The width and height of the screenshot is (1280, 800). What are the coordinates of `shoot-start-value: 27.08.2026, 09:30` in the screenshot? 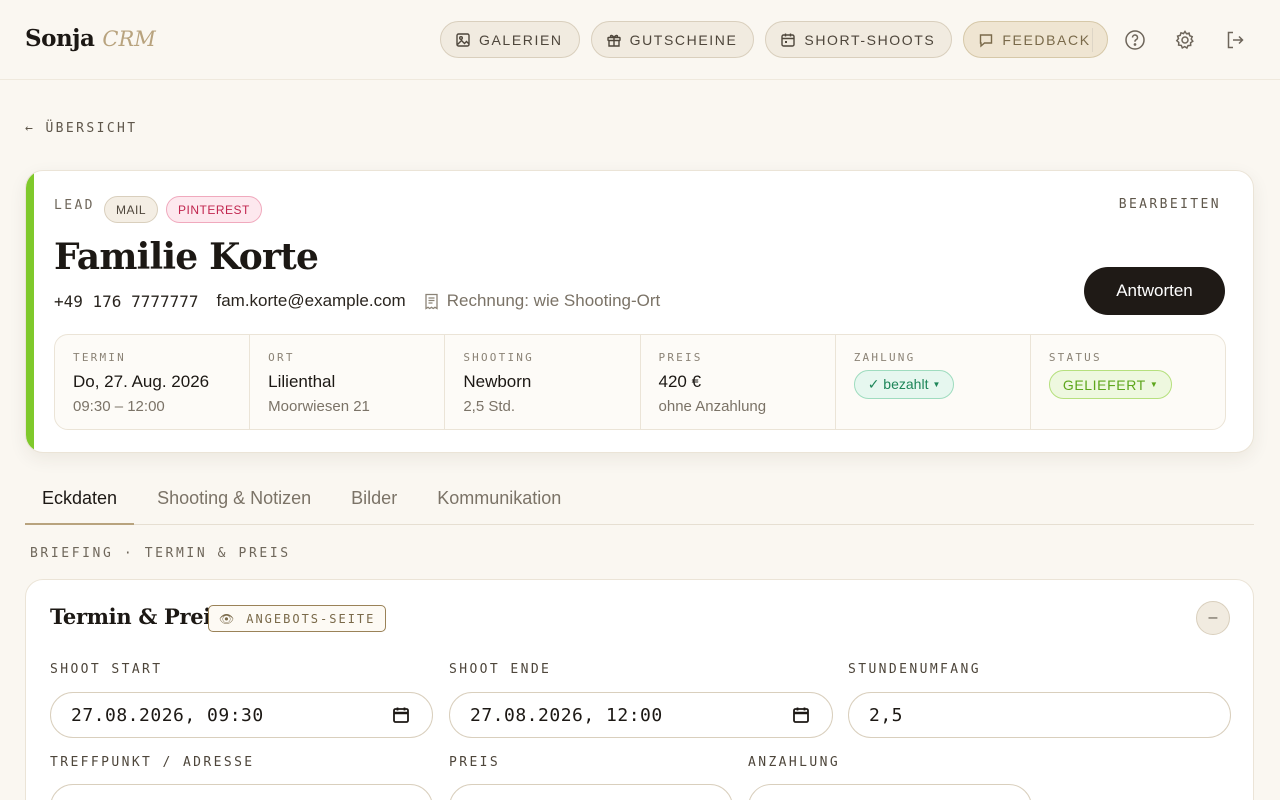 It's located at (167, 715).